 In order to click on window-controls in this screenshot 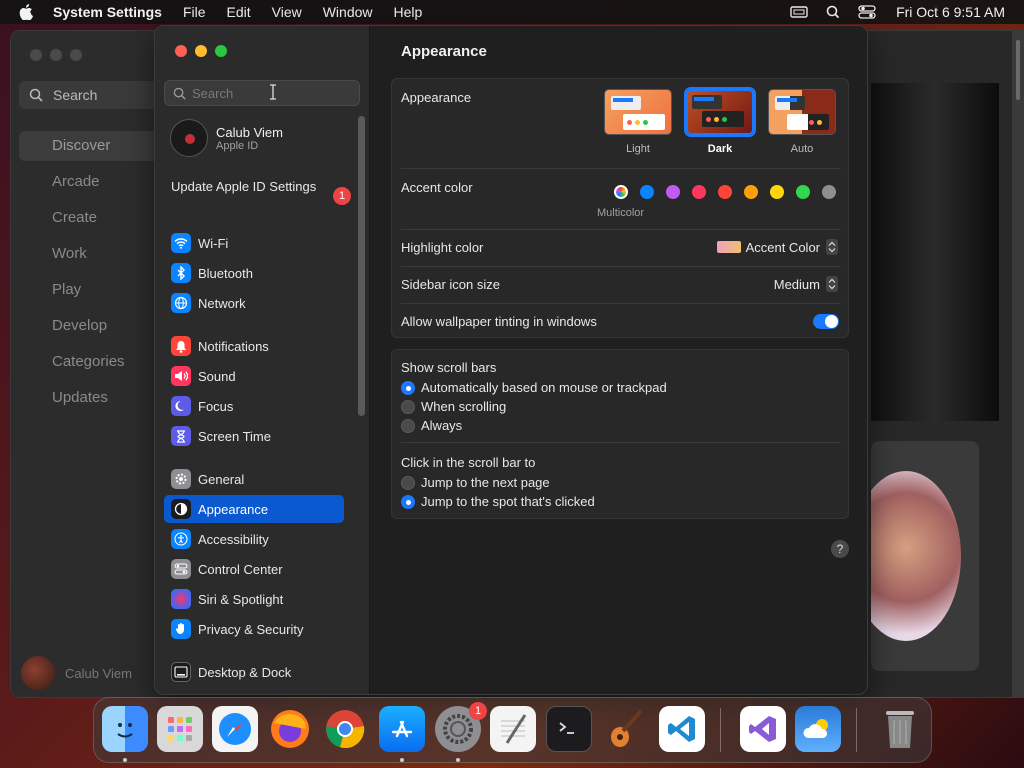, I will do `click(205, 51)`.